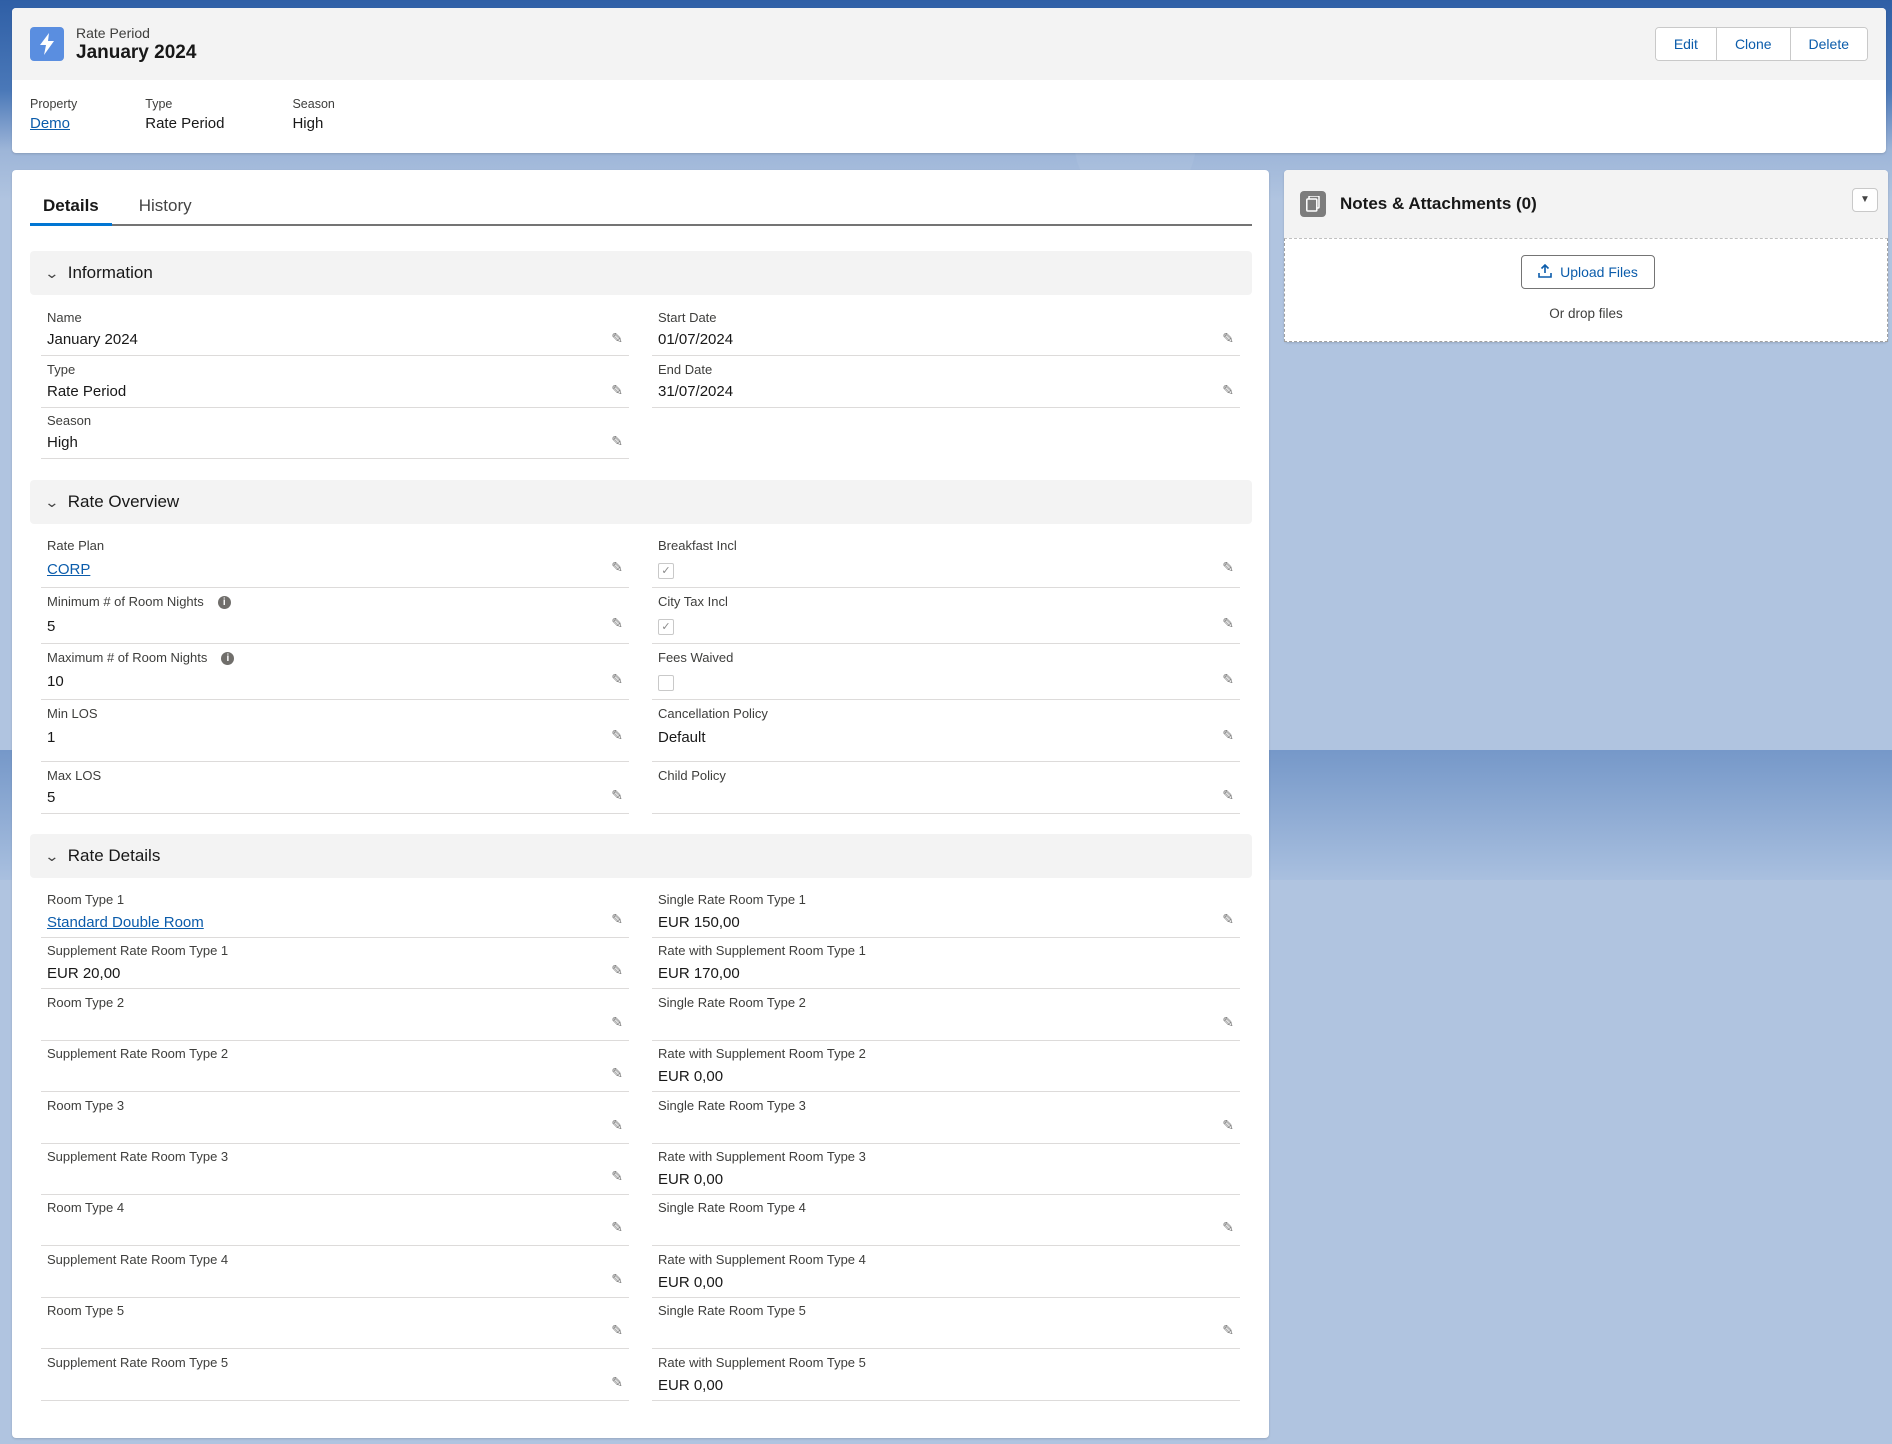 The image size is (1892, 1444). What do you see at coordinates (1753, 44) in the screenshot?
I see `clone-button: Clone` at bounding box center [1753, 44].